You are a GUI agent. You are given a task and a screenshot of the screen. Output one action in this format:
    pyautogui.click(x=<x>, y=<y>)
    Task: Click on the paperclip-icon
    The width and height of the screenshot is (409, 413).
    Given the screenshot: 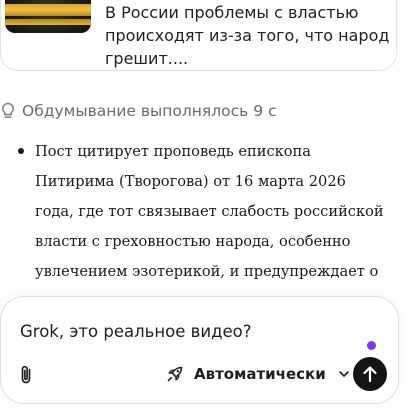 What is the action you would take?
    pyautogui.click(x=26, y=374)
    